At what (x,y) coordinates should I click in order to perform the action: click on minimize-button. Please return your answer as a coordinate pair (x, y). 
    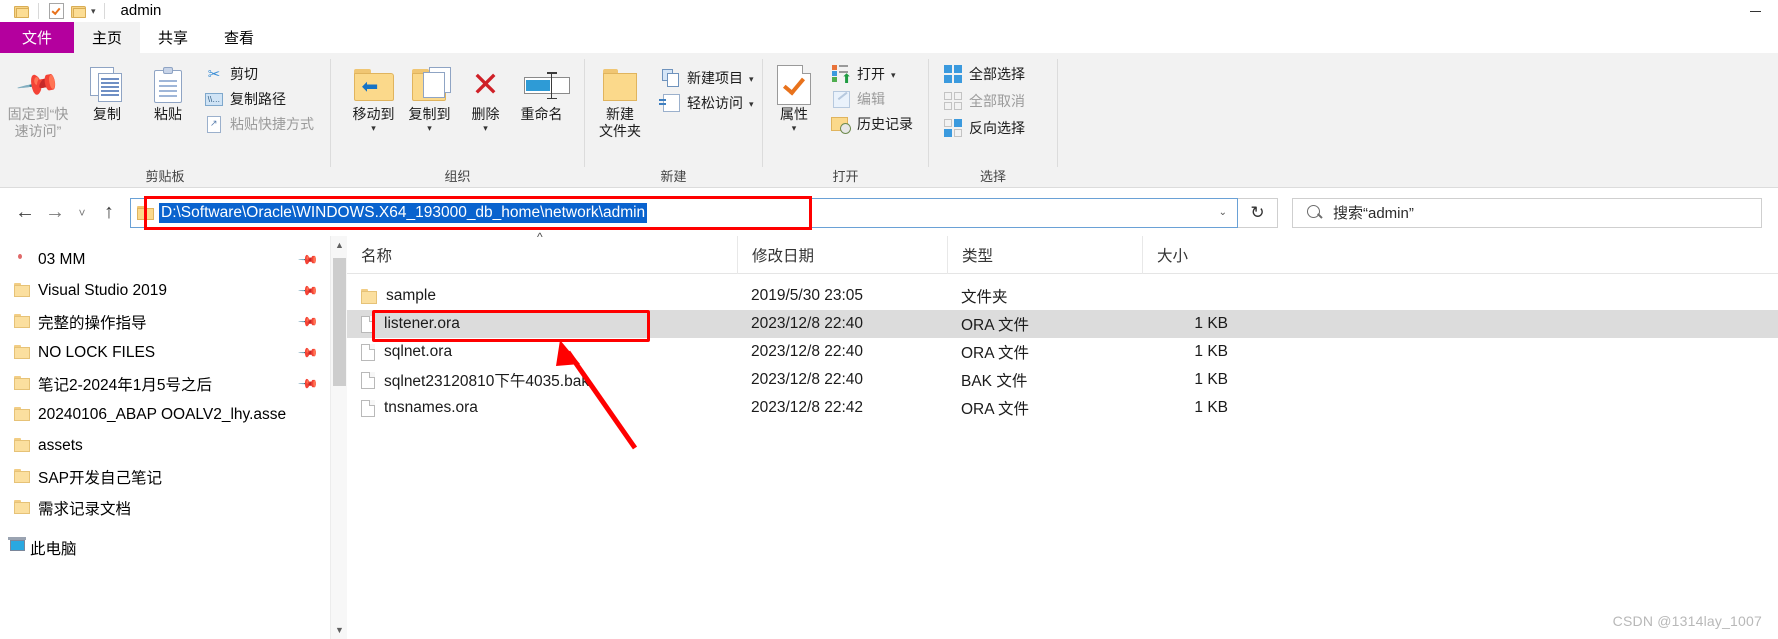
    Looking at the image, I should click on (1755, 11).